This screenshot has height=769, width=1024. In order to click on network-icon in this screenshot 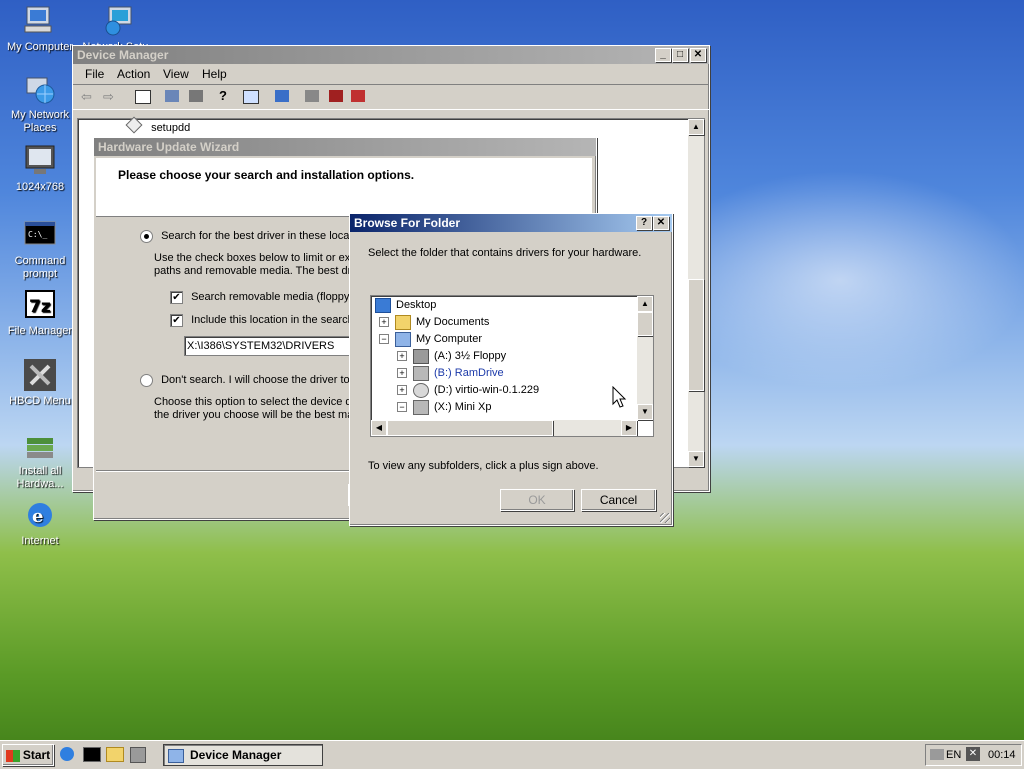, I will do `click(120, 21)`.